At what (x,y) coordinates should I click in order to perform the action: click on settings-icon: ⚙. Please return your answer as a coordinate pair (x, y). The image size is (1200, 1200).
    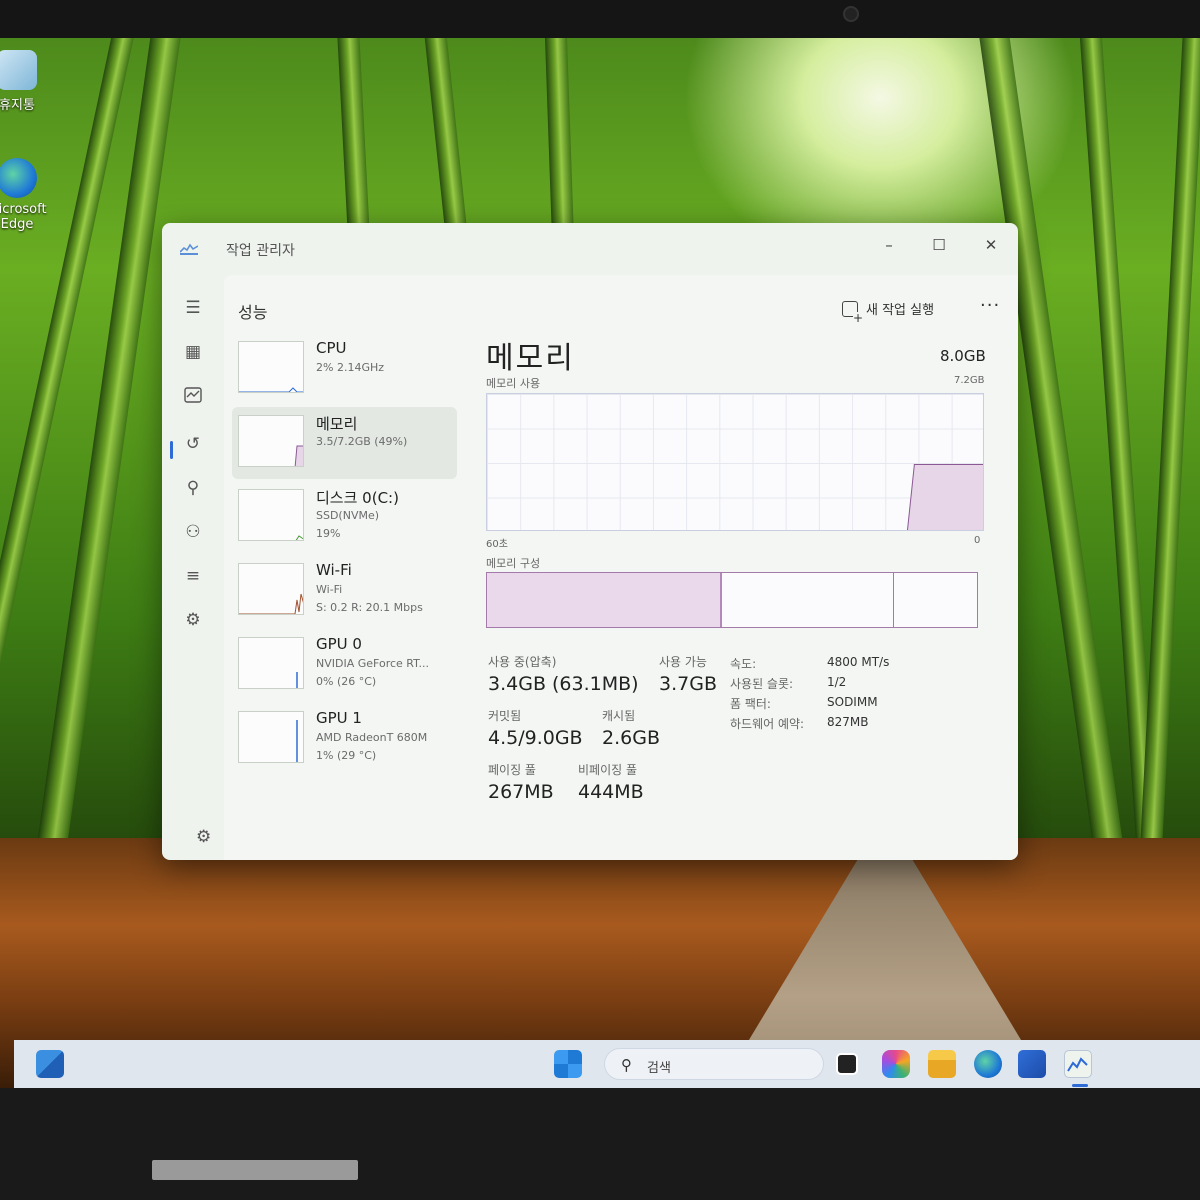
    Looking at the image, I should click on (203, 837).